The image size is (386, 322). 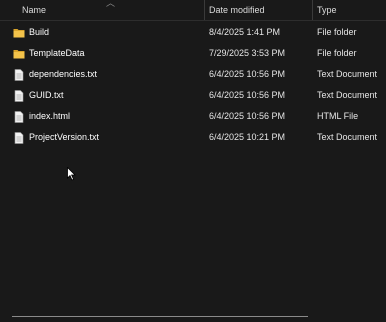 I want to click on file-name: TemplateData, so click(x=57, y=53).